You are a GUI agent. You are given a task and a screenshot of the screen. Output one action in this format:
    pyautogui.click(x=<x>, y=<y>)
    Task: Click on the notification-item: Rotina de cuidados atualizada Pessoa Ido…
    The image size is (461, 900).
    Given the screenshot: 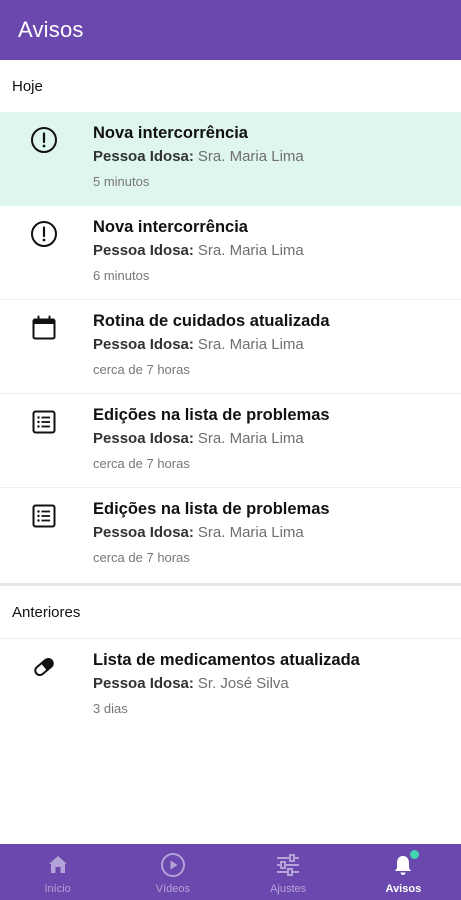 What is the action you would take?
    pyautogui.click(x=230, y=347)
    